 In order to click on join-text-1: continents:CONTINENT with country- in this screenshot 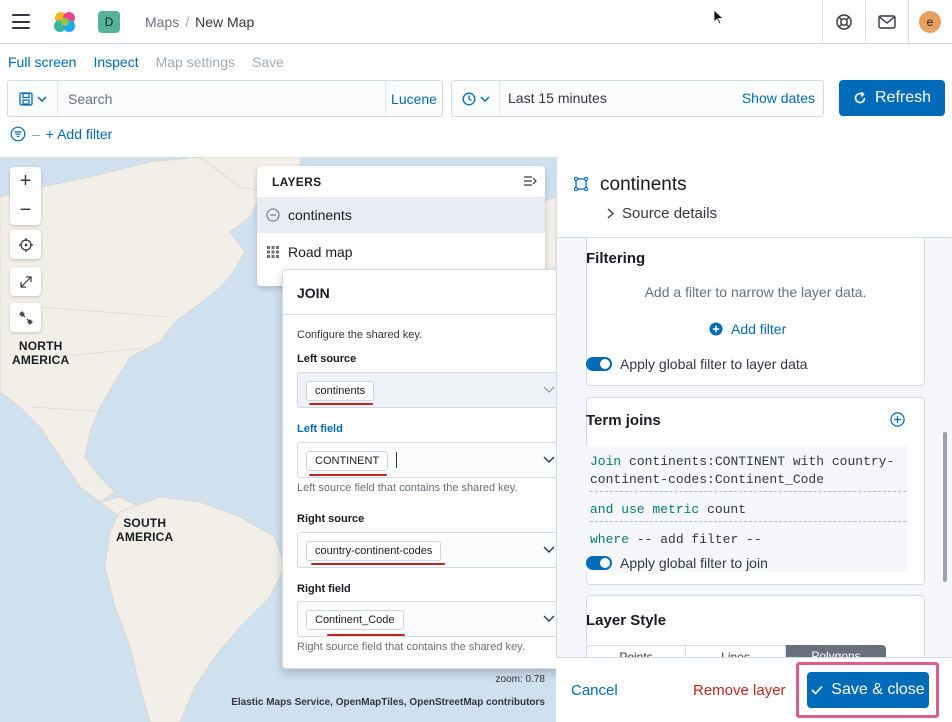, I will do `click(762, 461)`.